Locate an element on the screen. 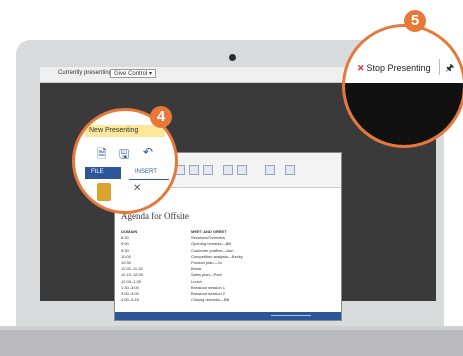  table-cell: 11:00–11:15 is located at coordinates (132, 269).